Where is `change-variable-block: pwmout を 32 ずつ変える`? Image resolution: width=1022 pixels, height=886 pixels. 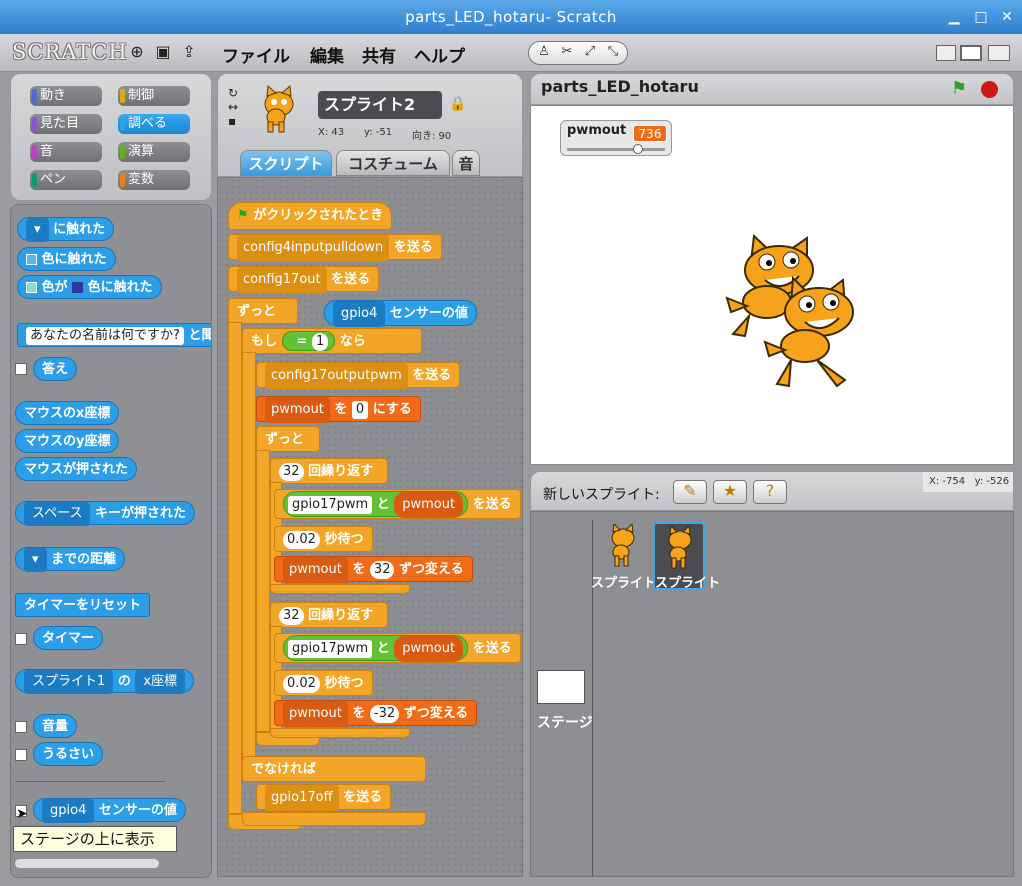
change-variable-block: pwmout を 32 ずつ変える is located at coordinates (373, 569).